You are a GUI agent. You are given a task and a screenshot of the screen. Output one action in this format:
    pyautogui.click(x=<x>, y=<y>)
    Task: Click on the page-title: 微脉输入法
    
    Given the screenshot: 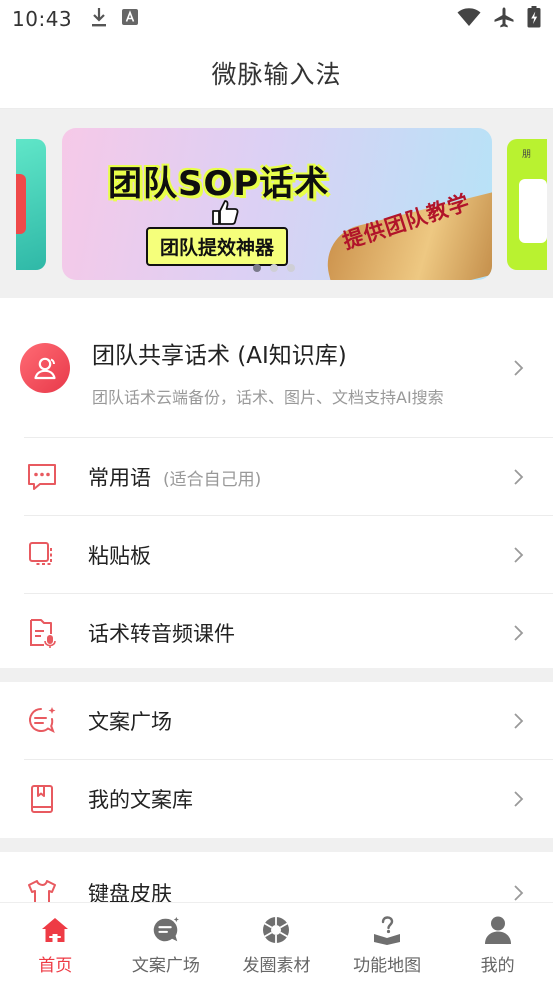 What is the action you would take?
    pyautogui.click(x=276, y=74)
    